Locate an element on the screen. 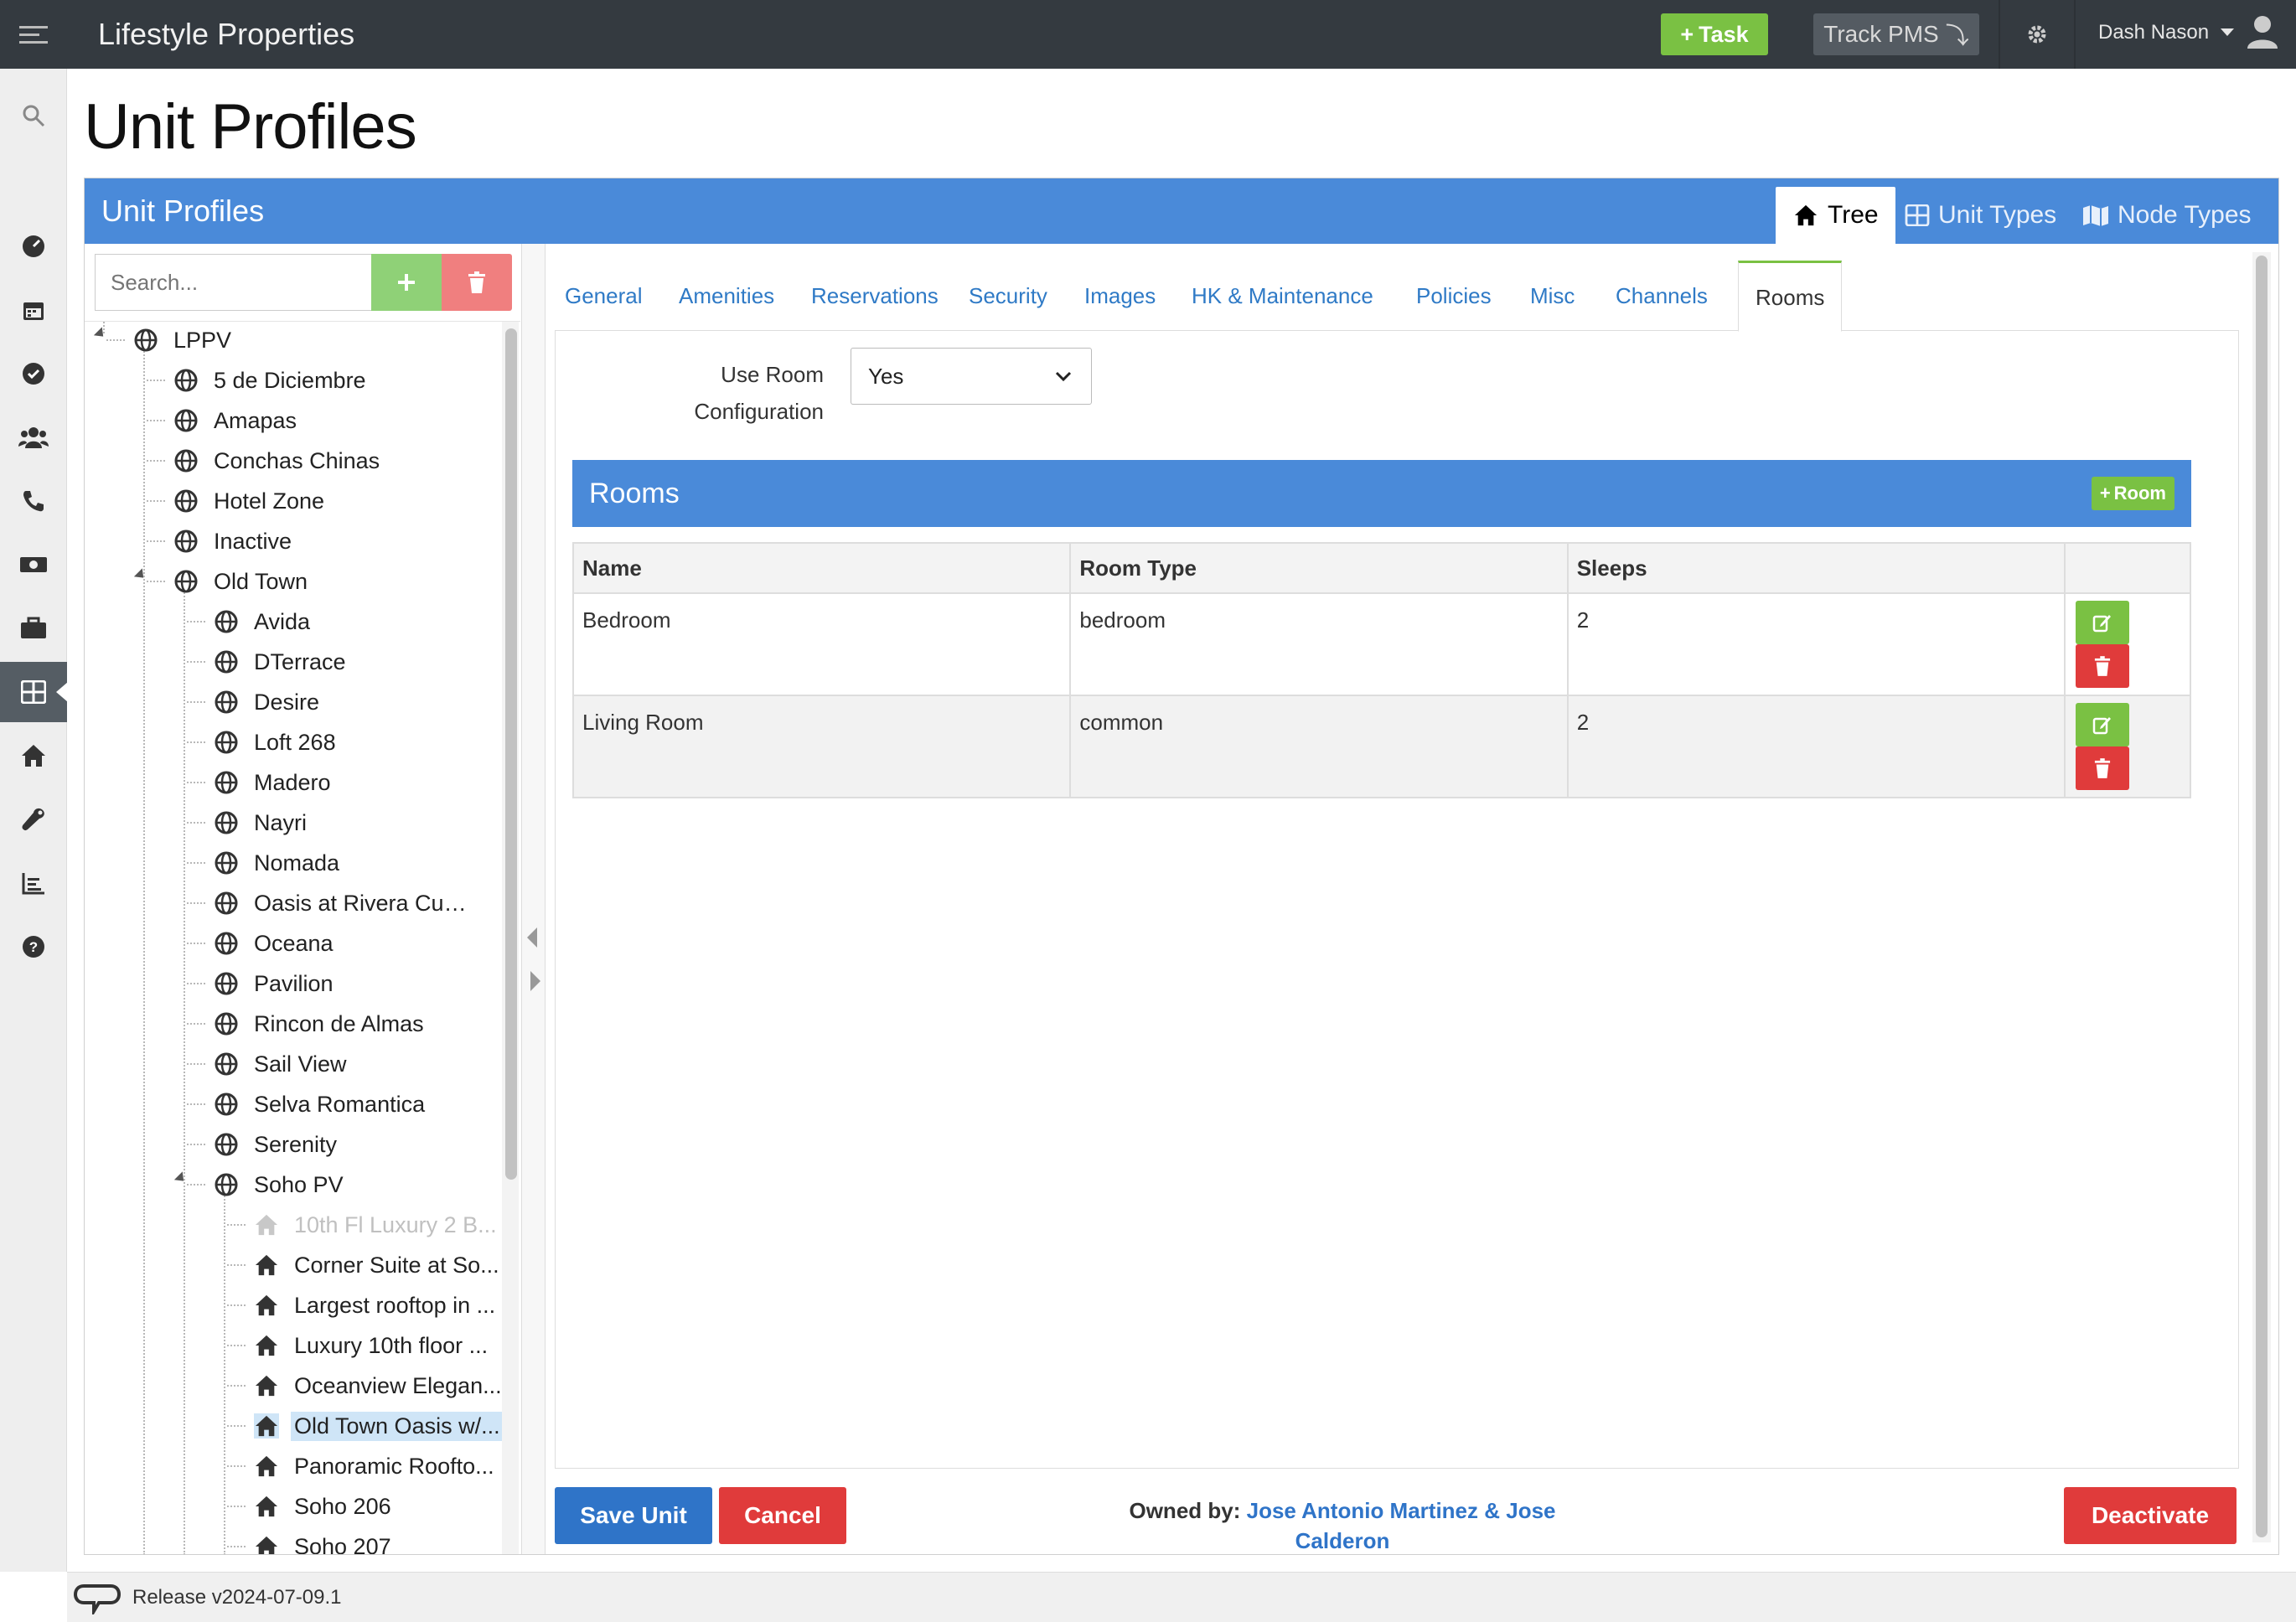 The width and height of the screenshot is (2296, 1622). tree-node: Inactive is located at coordinates (221, 541).